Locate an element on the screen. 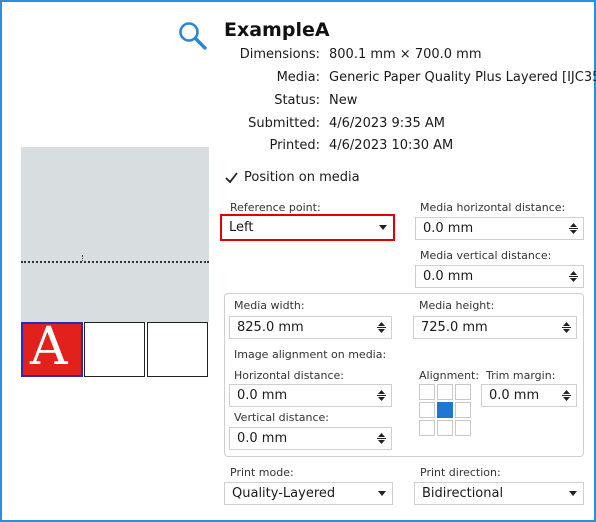 Image resolution: width=596 pixels, height=522 pixels. print-direction-select: Bidirectional is located at coordinates (499, 493).